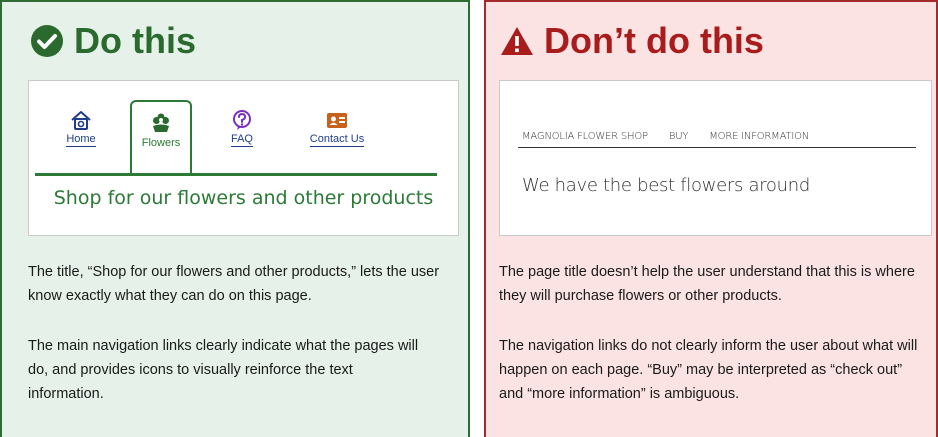 This screenshot has width=938, height=437. I want to click on bad-page-title: We have the best flowers around, so click(666, 185).